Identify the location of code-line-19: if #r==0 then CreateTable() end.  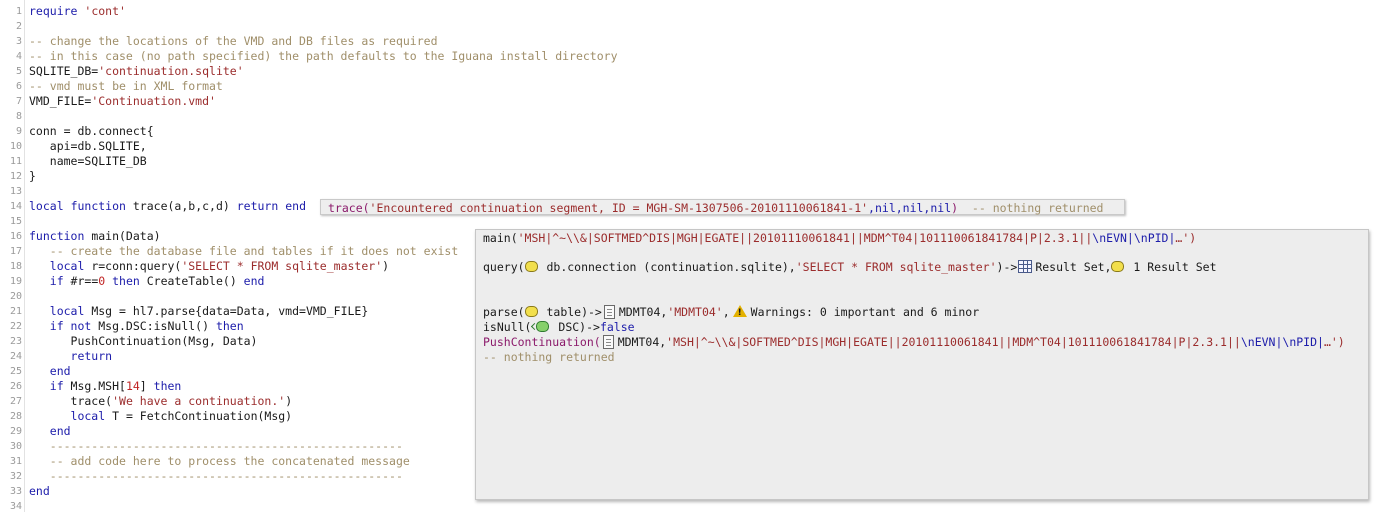
(147, 281).